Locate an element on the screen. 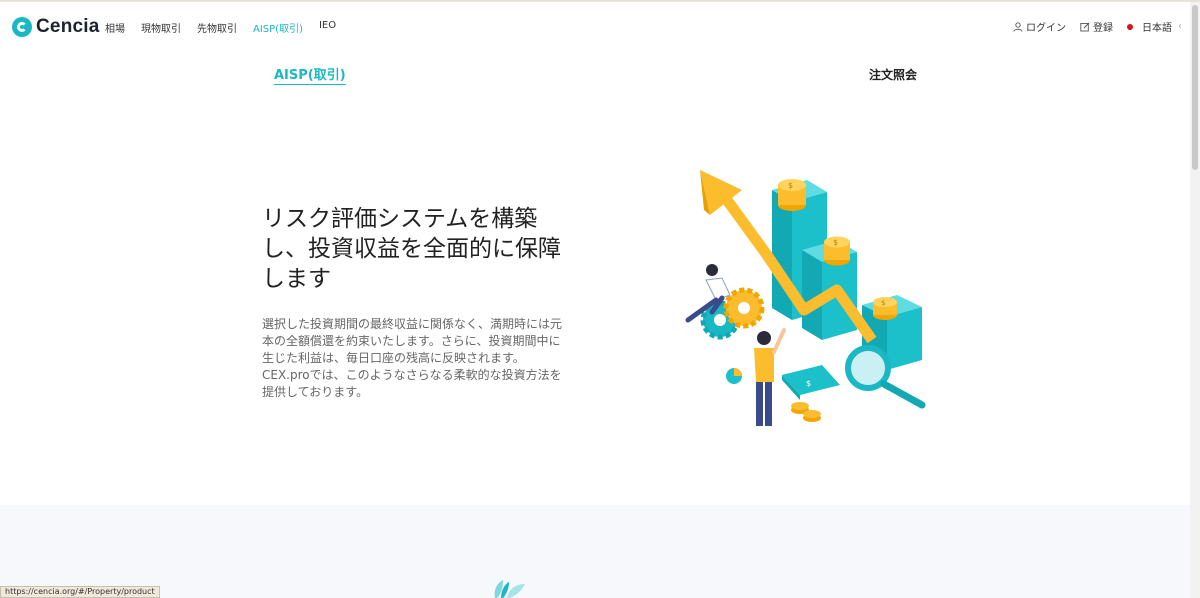  login-label: ログイン is located at coordinates (1046, 28).